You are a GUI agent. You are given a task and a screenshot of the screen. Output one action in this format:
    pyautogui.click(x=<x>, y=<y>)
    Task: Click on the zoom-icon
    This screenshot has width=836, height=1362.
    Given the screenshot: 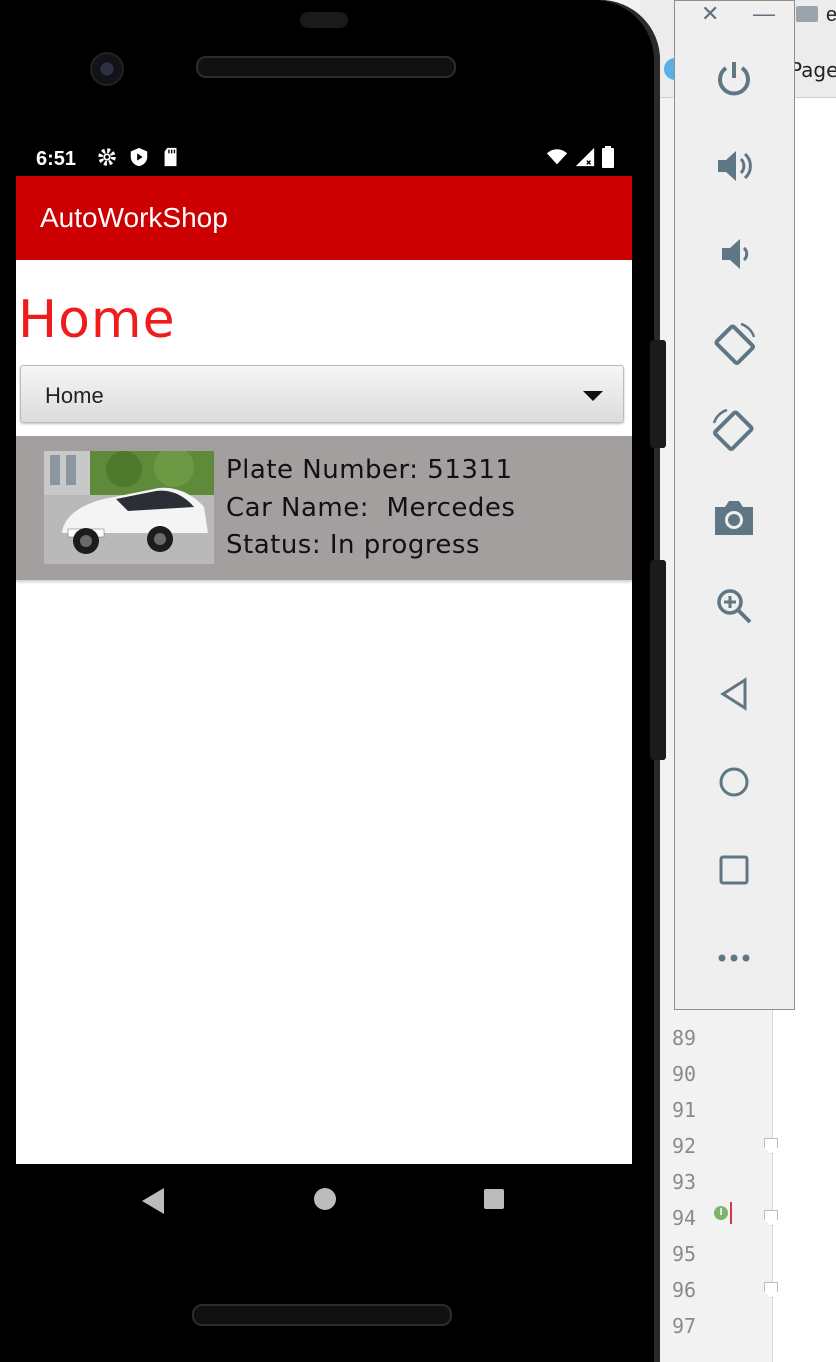 What is the action you would take?
    pyautogui.click(x=734, y=606)
    